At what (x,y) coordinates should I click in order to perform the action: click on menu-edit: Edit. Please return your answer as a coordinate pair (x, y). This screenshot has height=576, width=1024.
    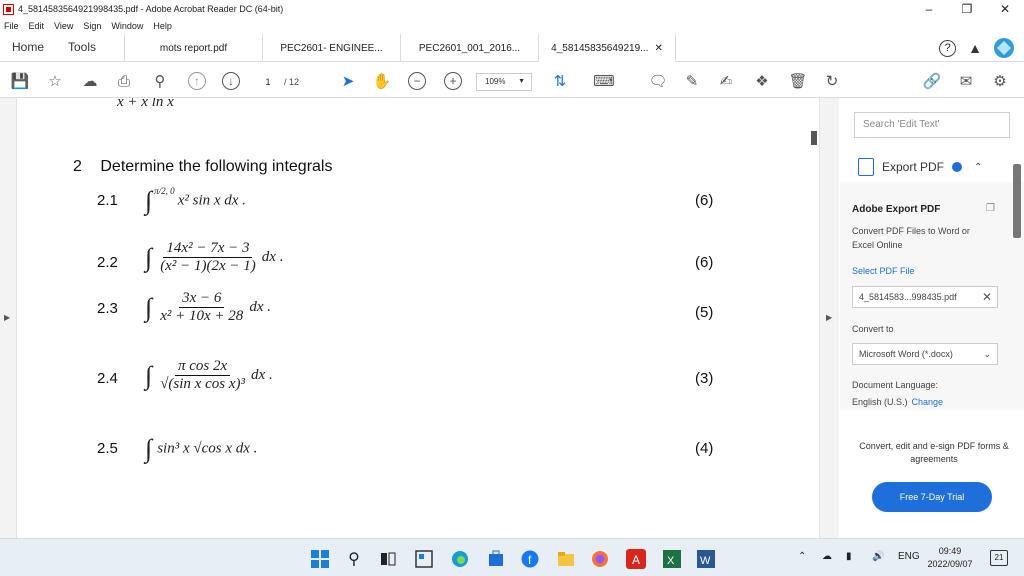
    Looking at the image, I should click on (37, 26).